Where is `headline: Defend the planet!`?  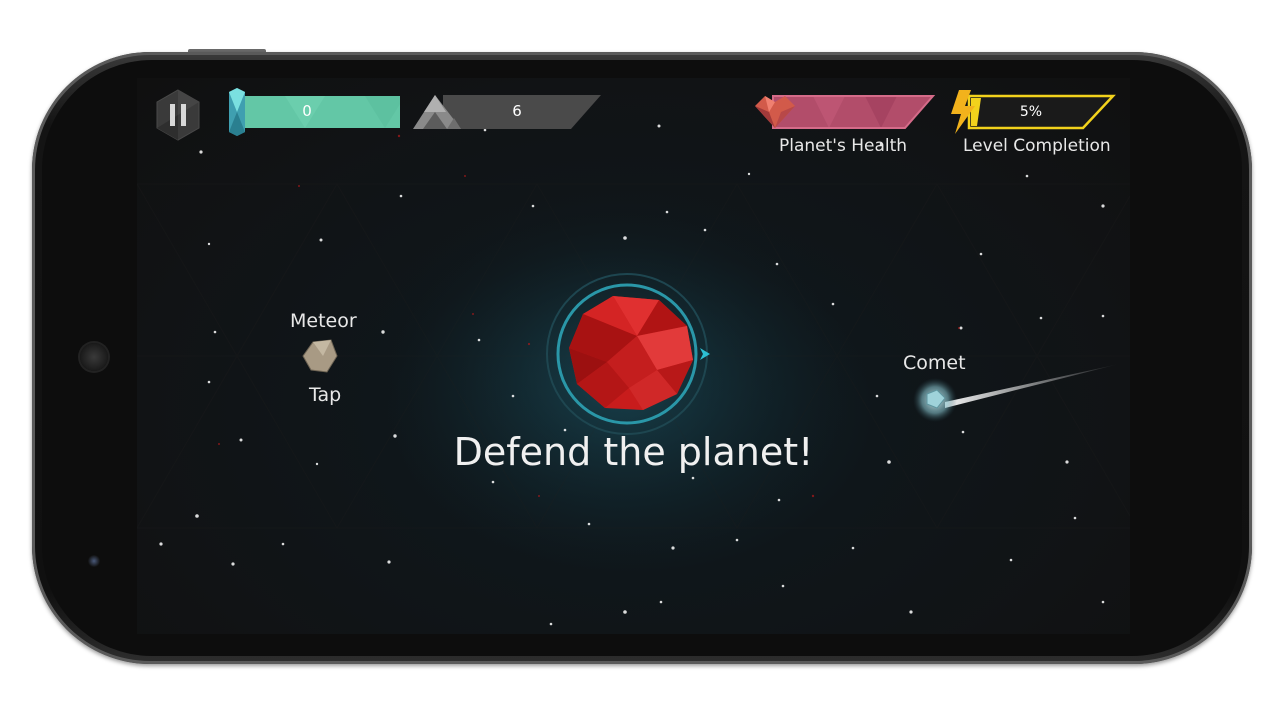
headline: Defend the planet! is located at coordinates (633, 452).